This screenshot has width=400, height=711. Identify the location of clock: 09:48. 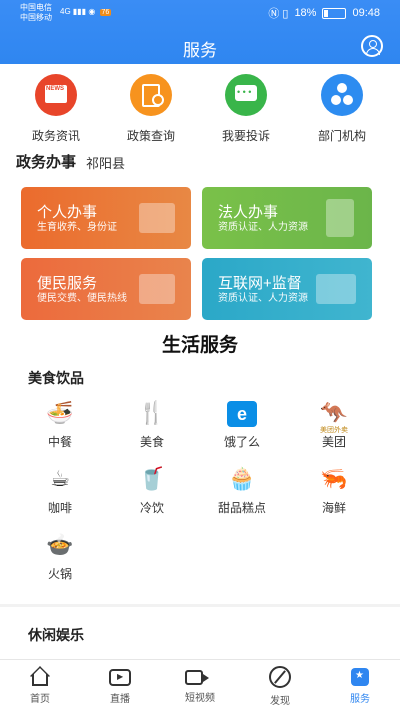
(366, 13).